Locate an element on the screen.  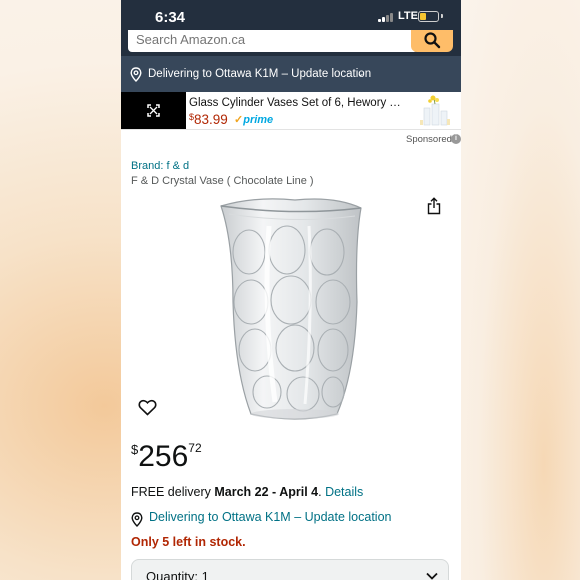
info-icon: i is located at coordinates (456, 139).